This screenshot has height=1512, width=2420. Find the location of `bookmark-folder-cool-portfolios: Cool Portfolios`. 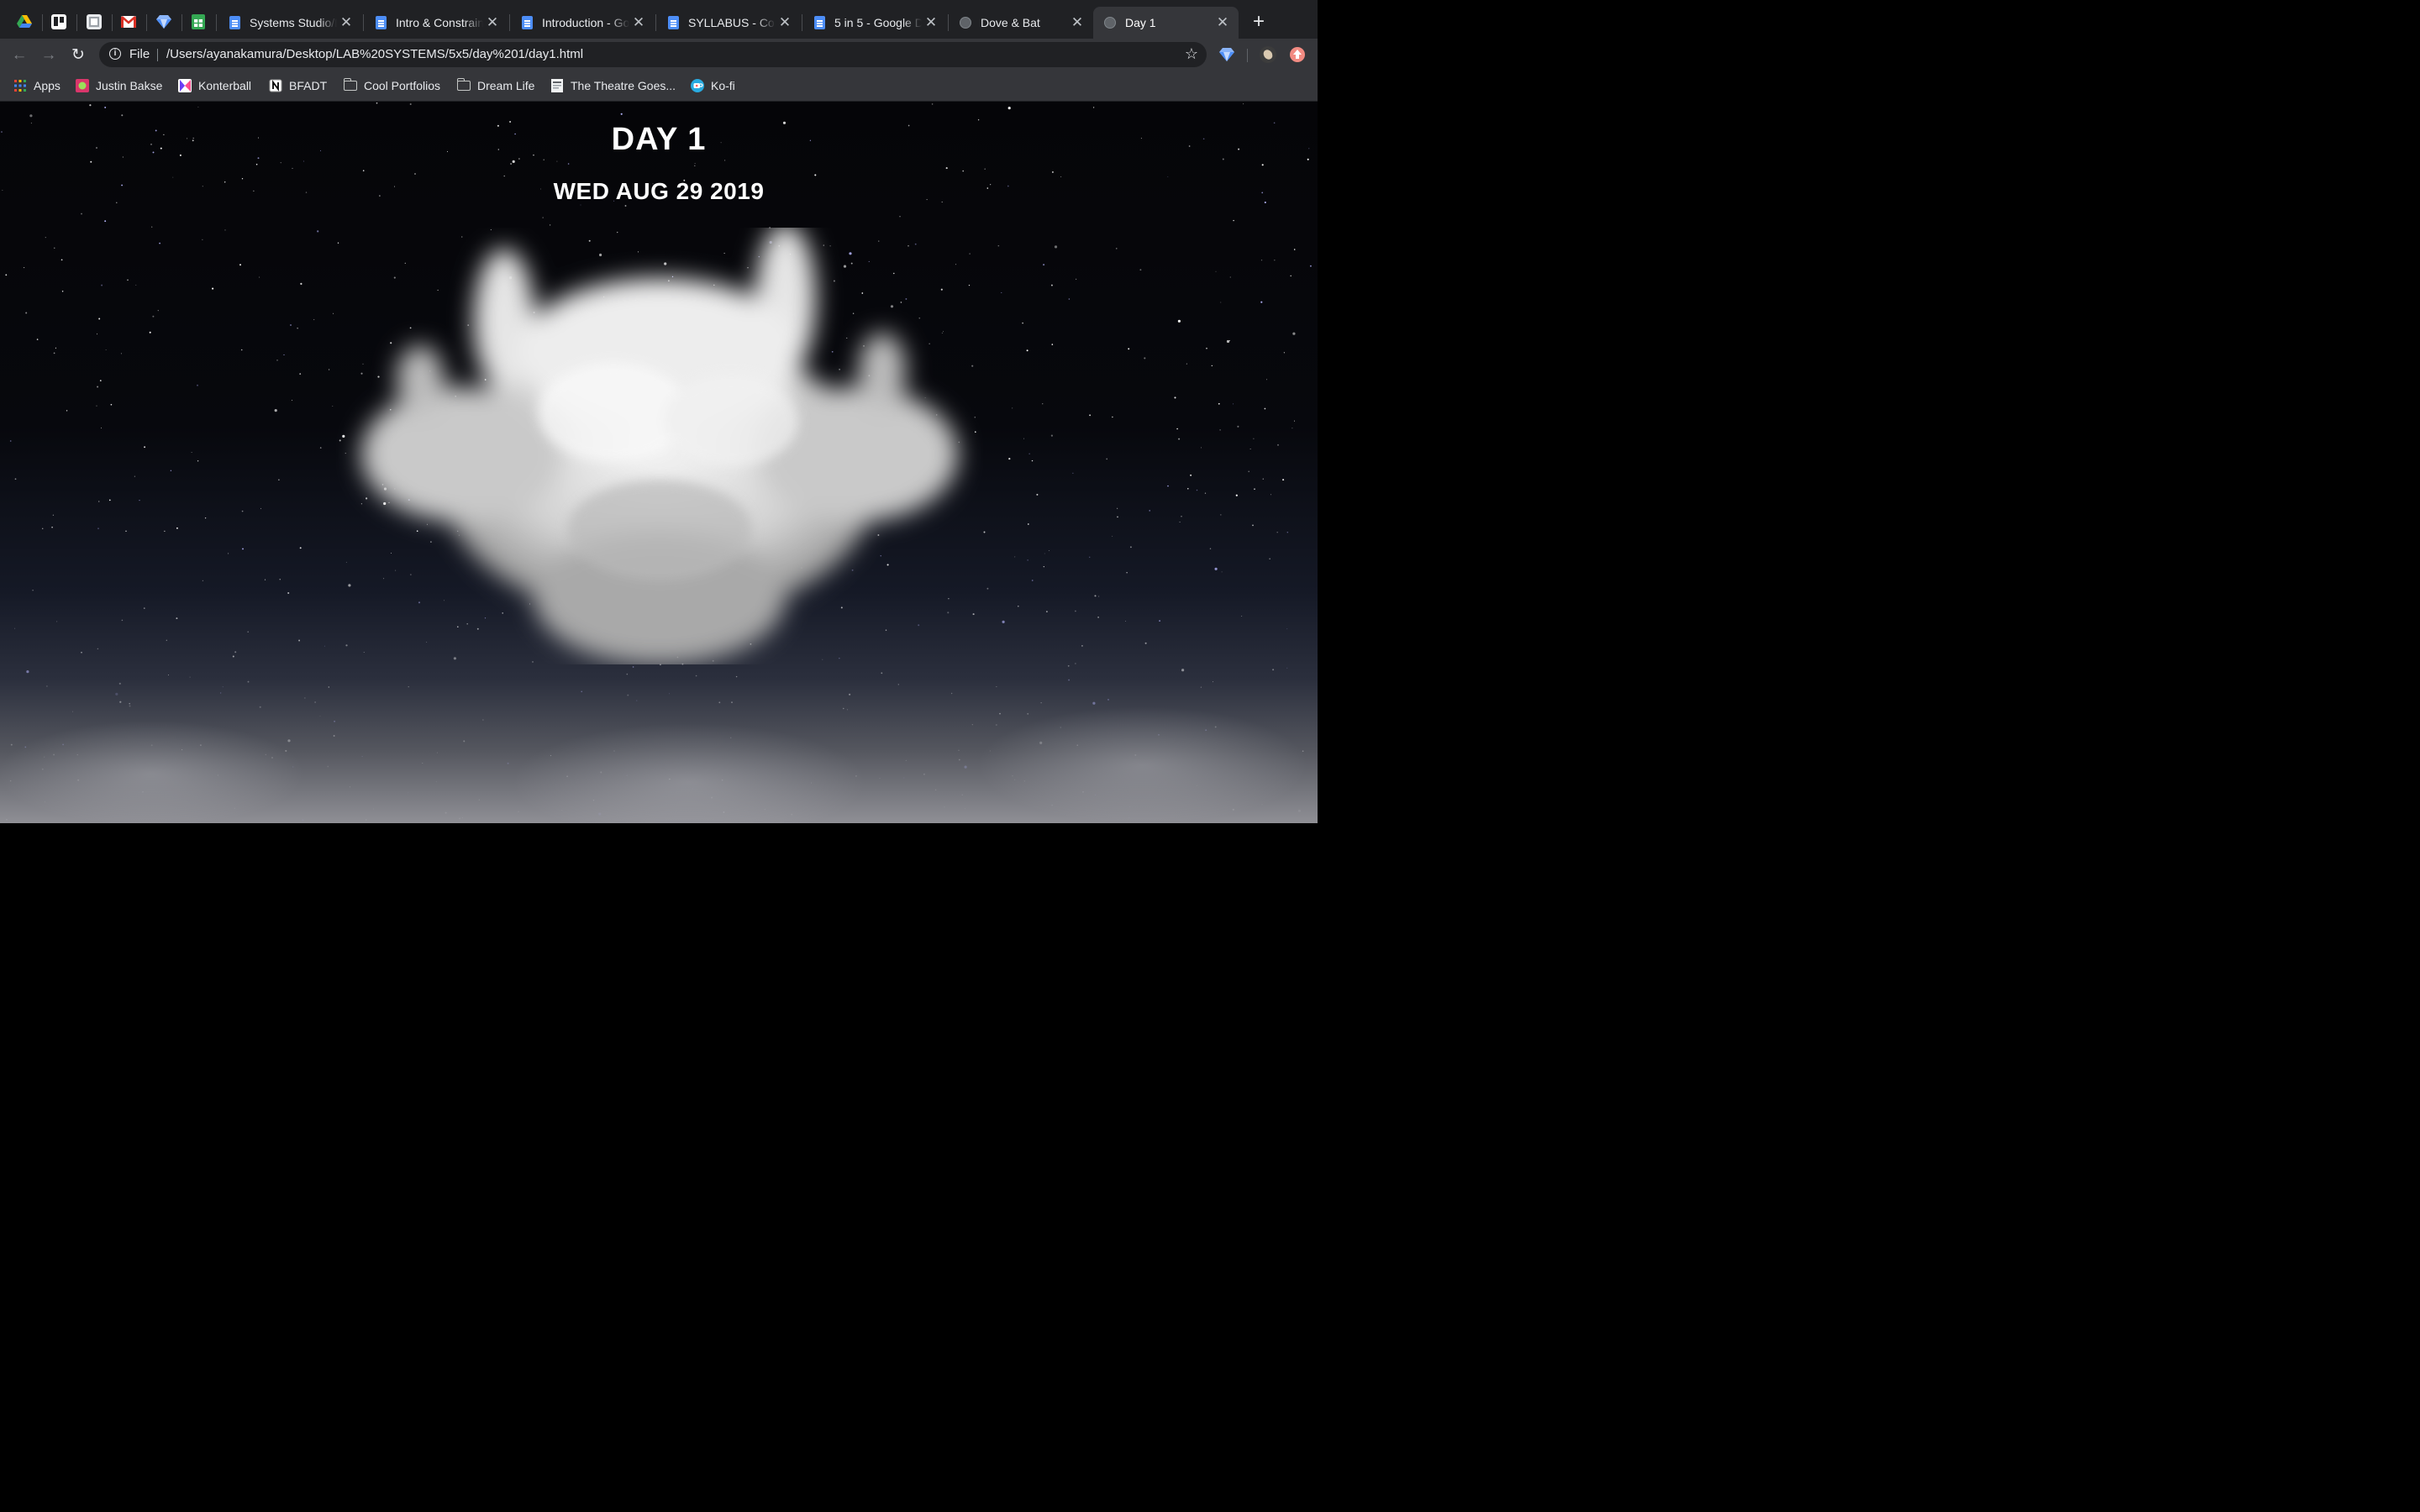

bookmark-folder-cool-portfolios: Cool Portfolios is located at coordinates (391, 85).